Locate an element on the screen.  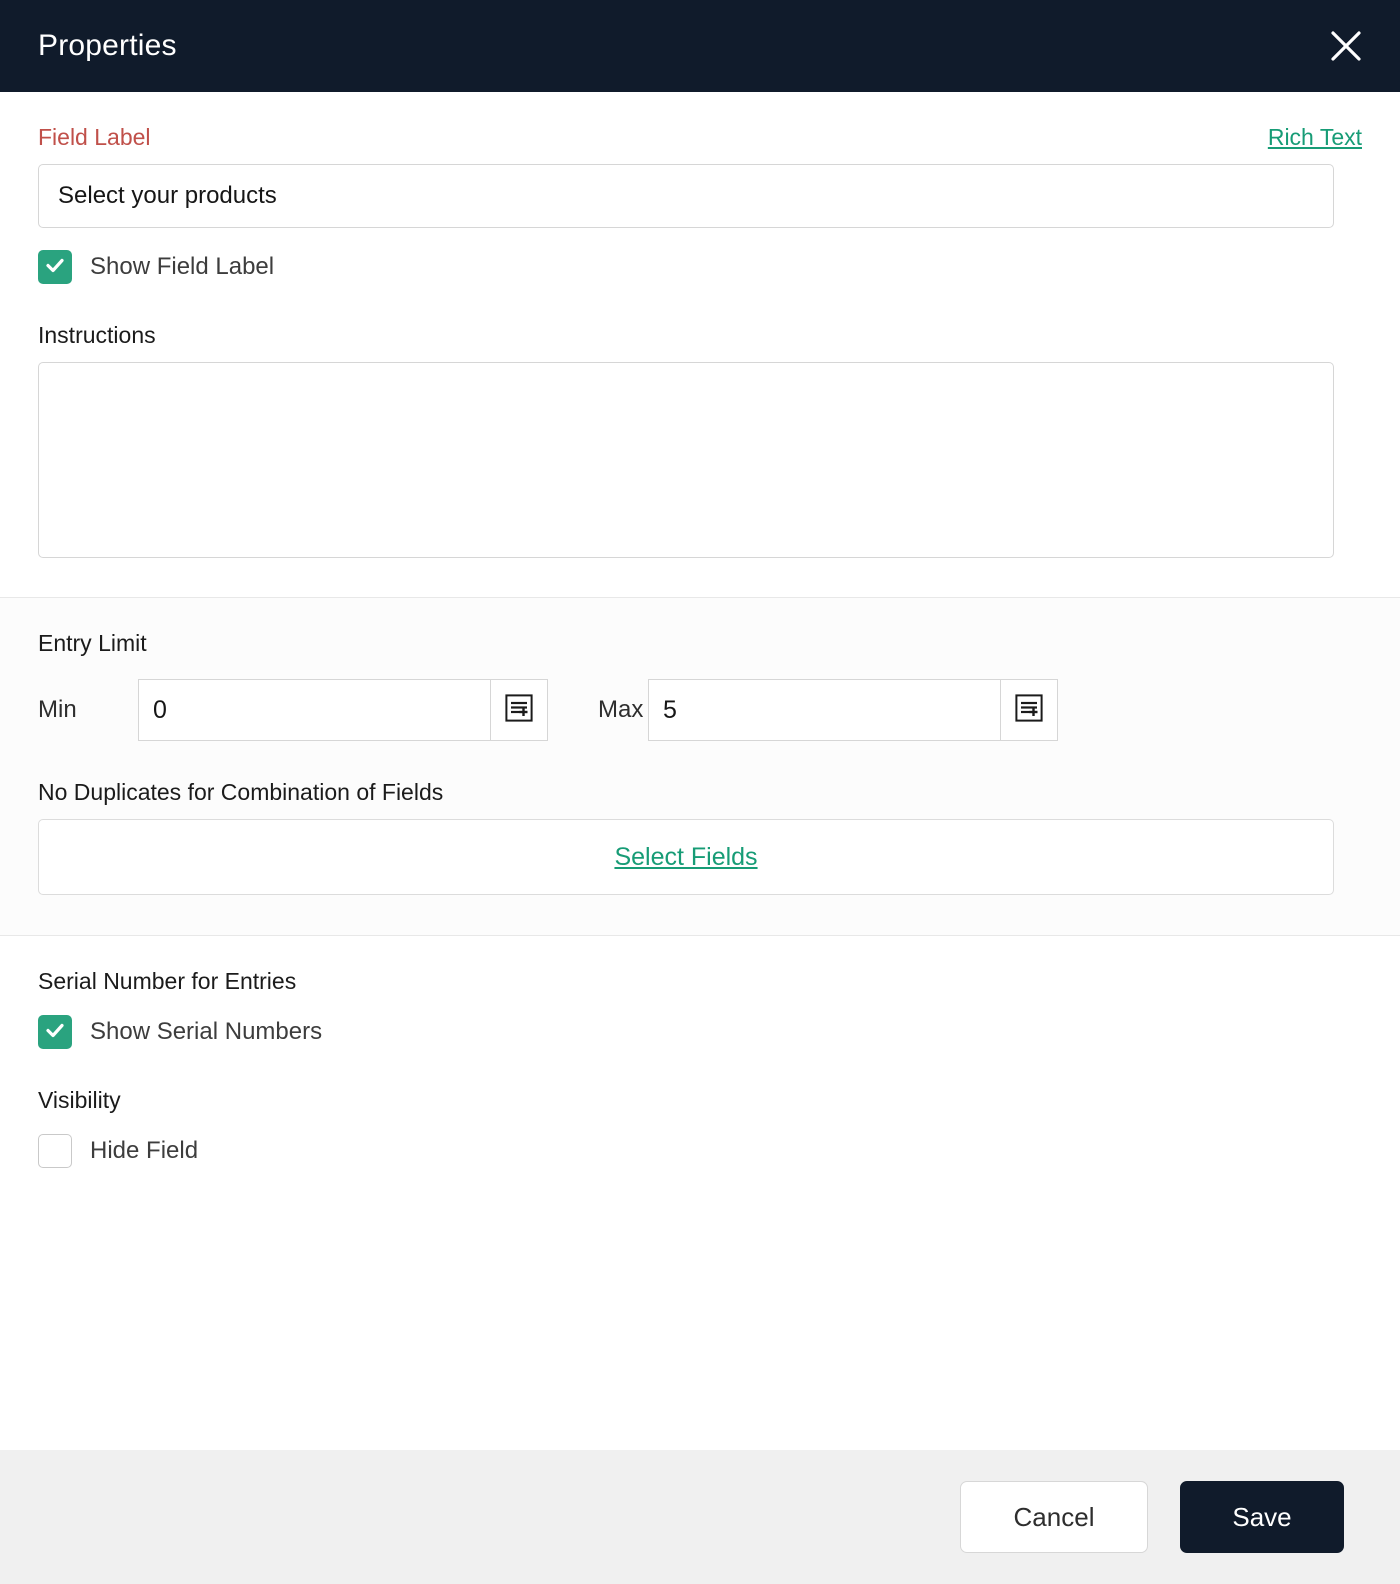
show-field-label-checkbox-row: Show Field Label is located at coordinates (156, 267).